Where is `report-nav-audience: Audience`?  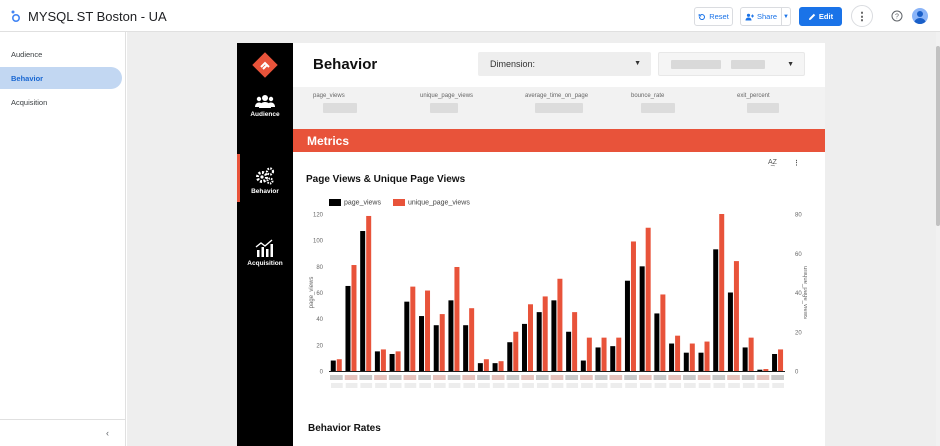
report-nav-audience: Audience is located at coordinates (265, 106).